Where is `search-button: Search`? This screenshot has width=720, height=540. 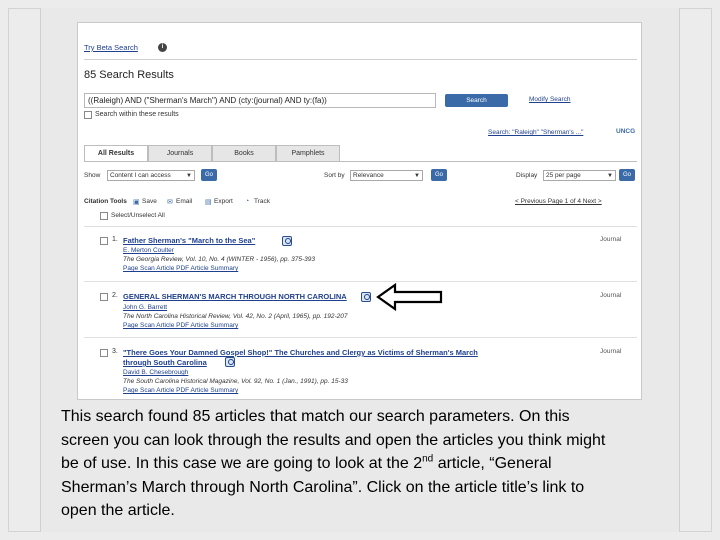
search-button: Search is located at coordinates (476, 100).